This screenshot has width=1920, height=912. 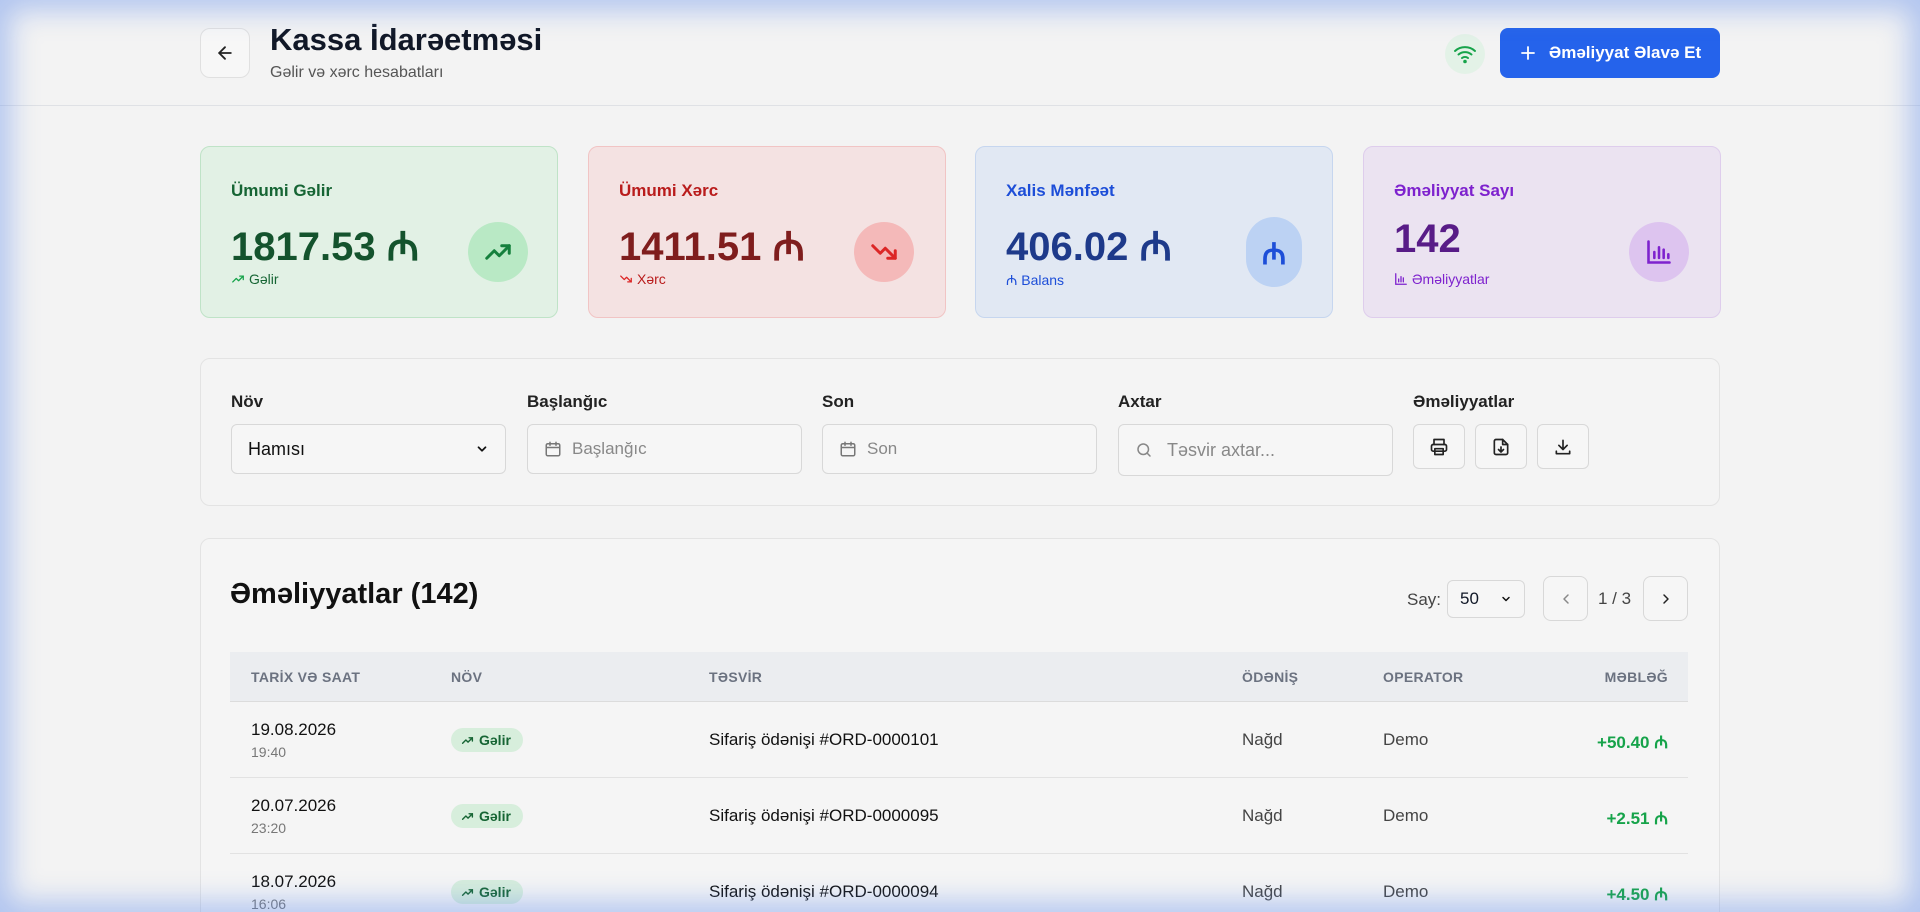 What do you see at coordinates (735, 677) in the screenshot?
I see `column-header-description: TƏSVİR` at bounding box center [735, 677].